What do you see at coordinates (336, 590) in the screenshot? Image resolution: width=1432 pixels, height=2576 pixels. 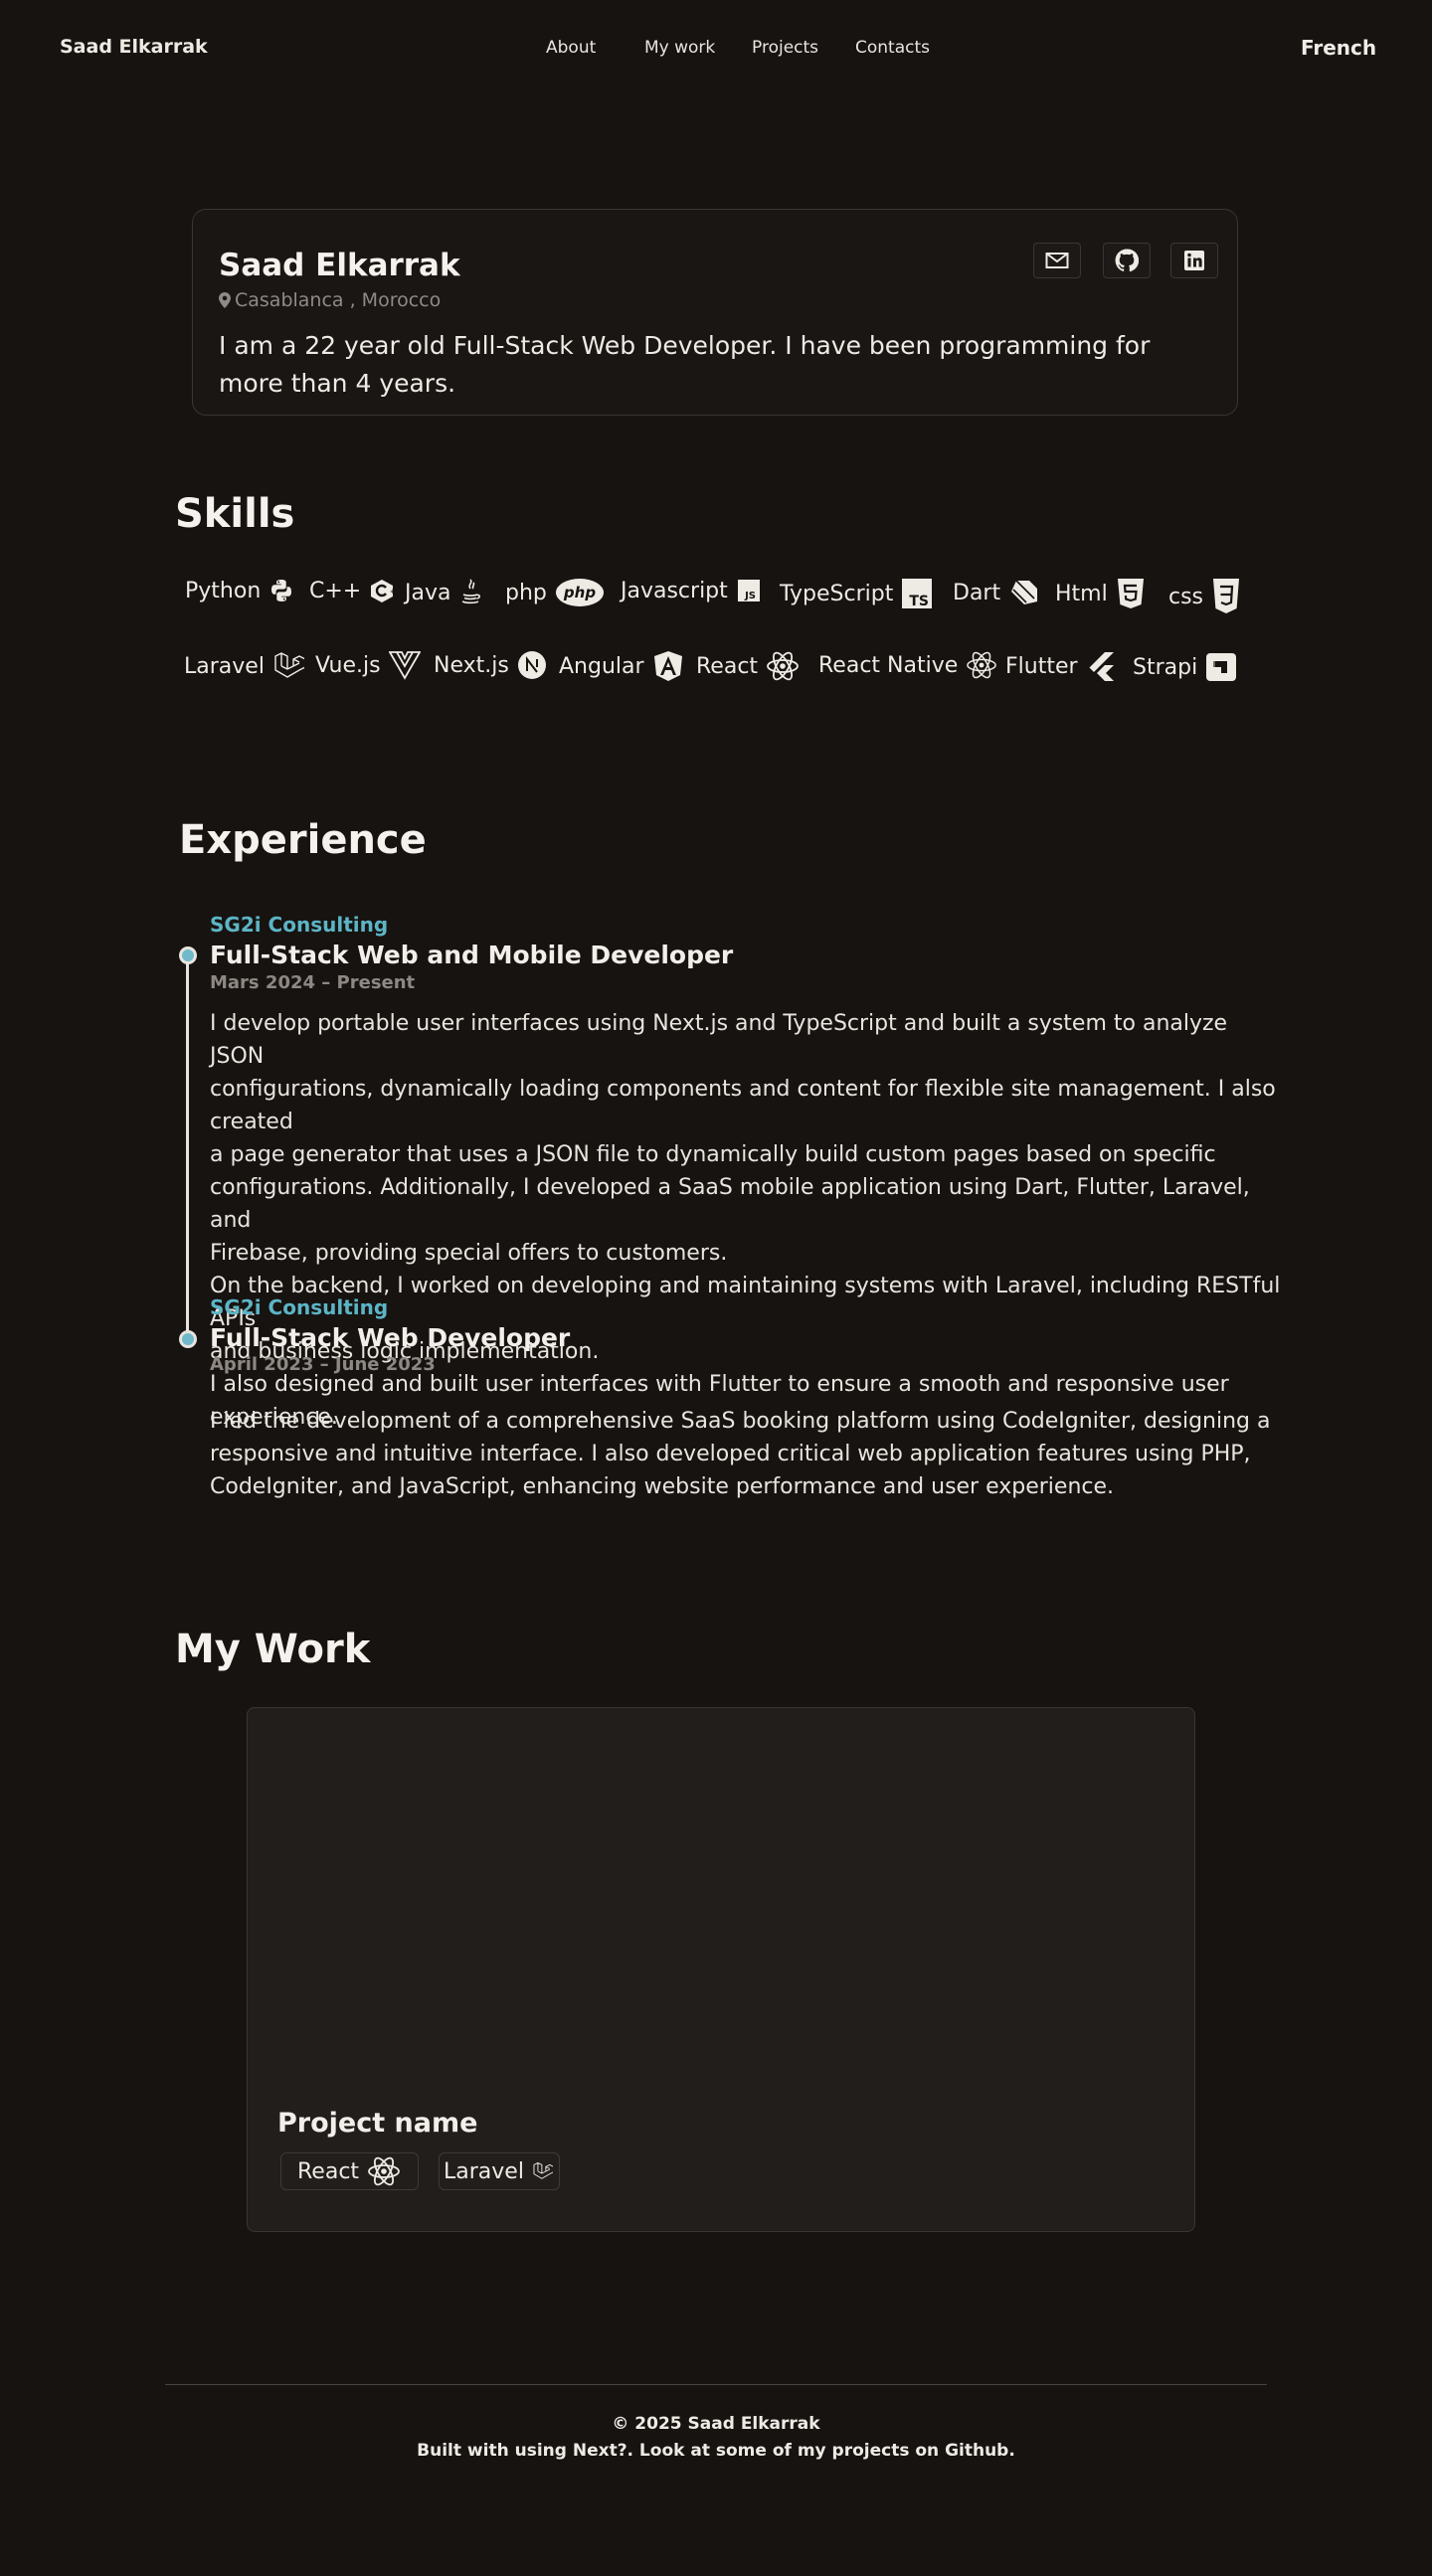 I see `skill-label: C++` at bounding box center [336, 590].